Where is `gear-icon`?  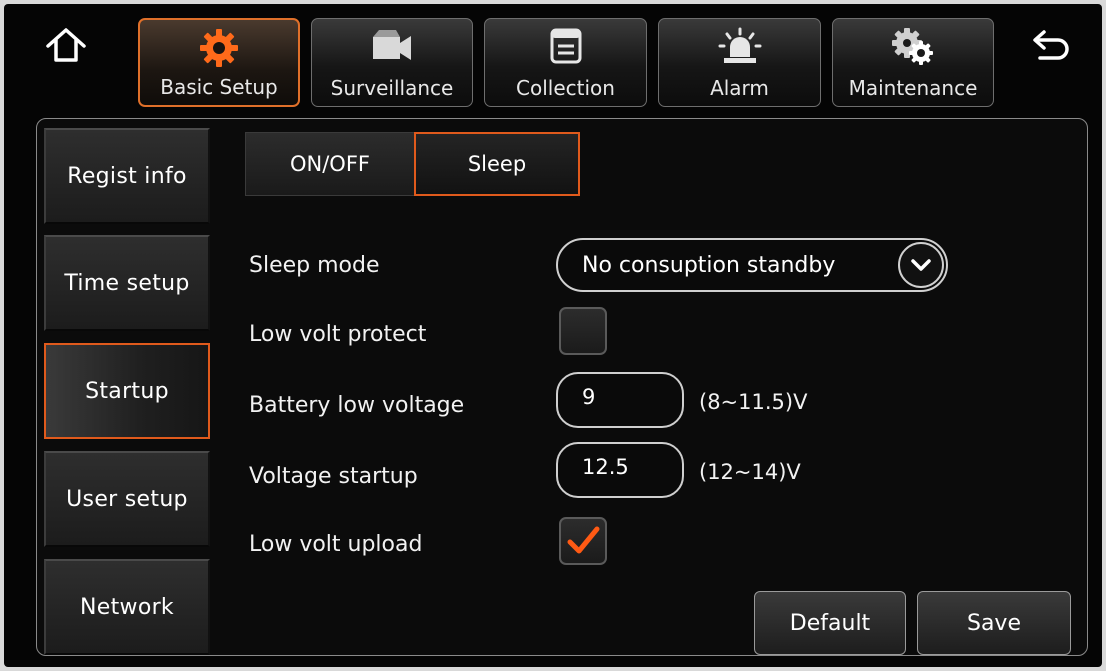
gear-icon is located at coordinates (219, 50).